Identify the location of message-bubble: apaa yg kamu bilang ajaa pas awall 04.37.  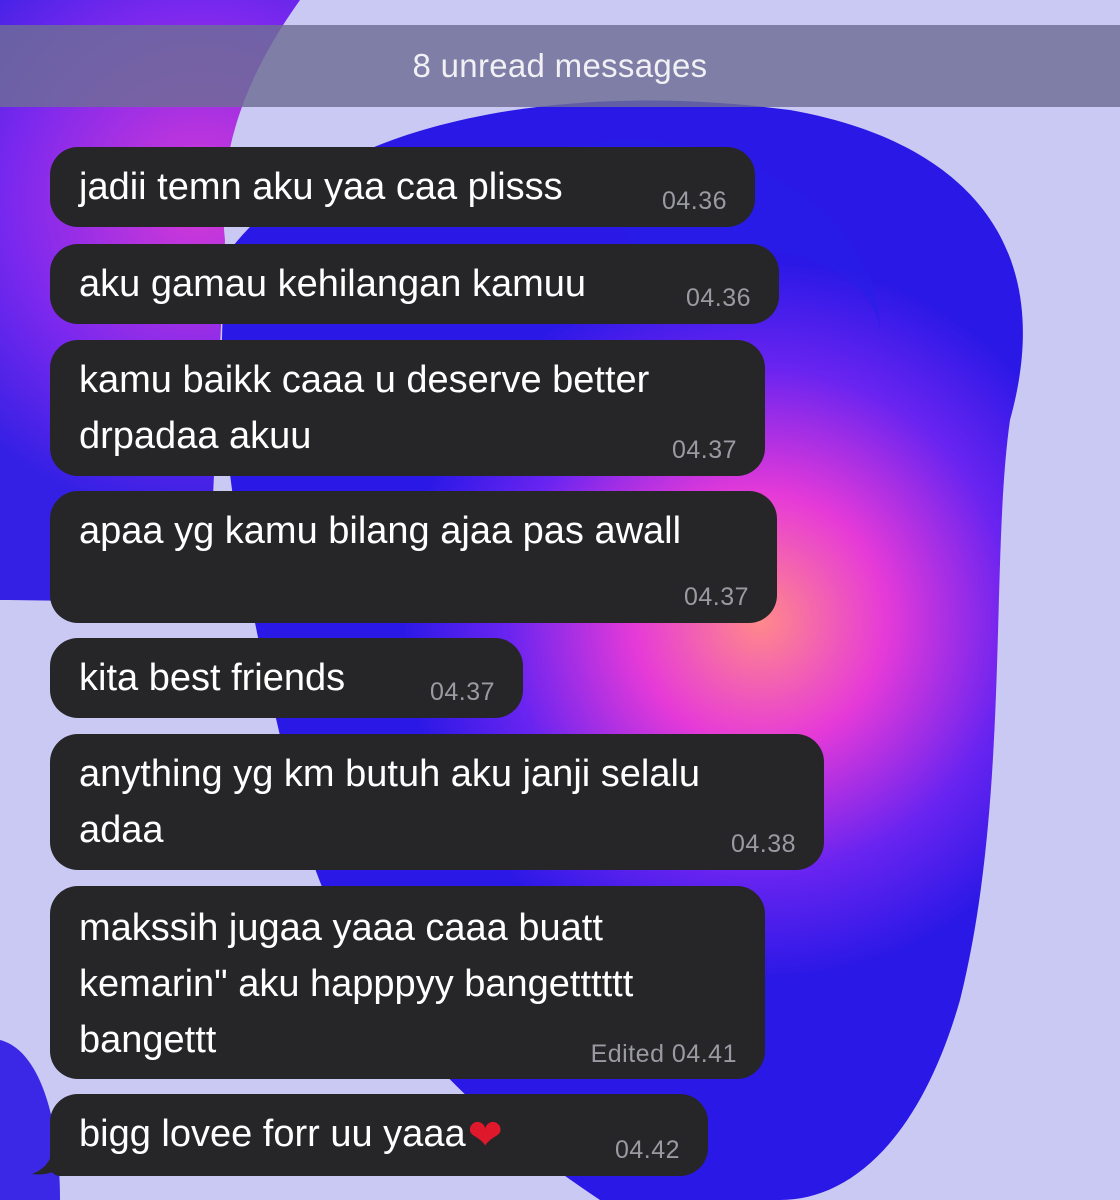
(413, 557).